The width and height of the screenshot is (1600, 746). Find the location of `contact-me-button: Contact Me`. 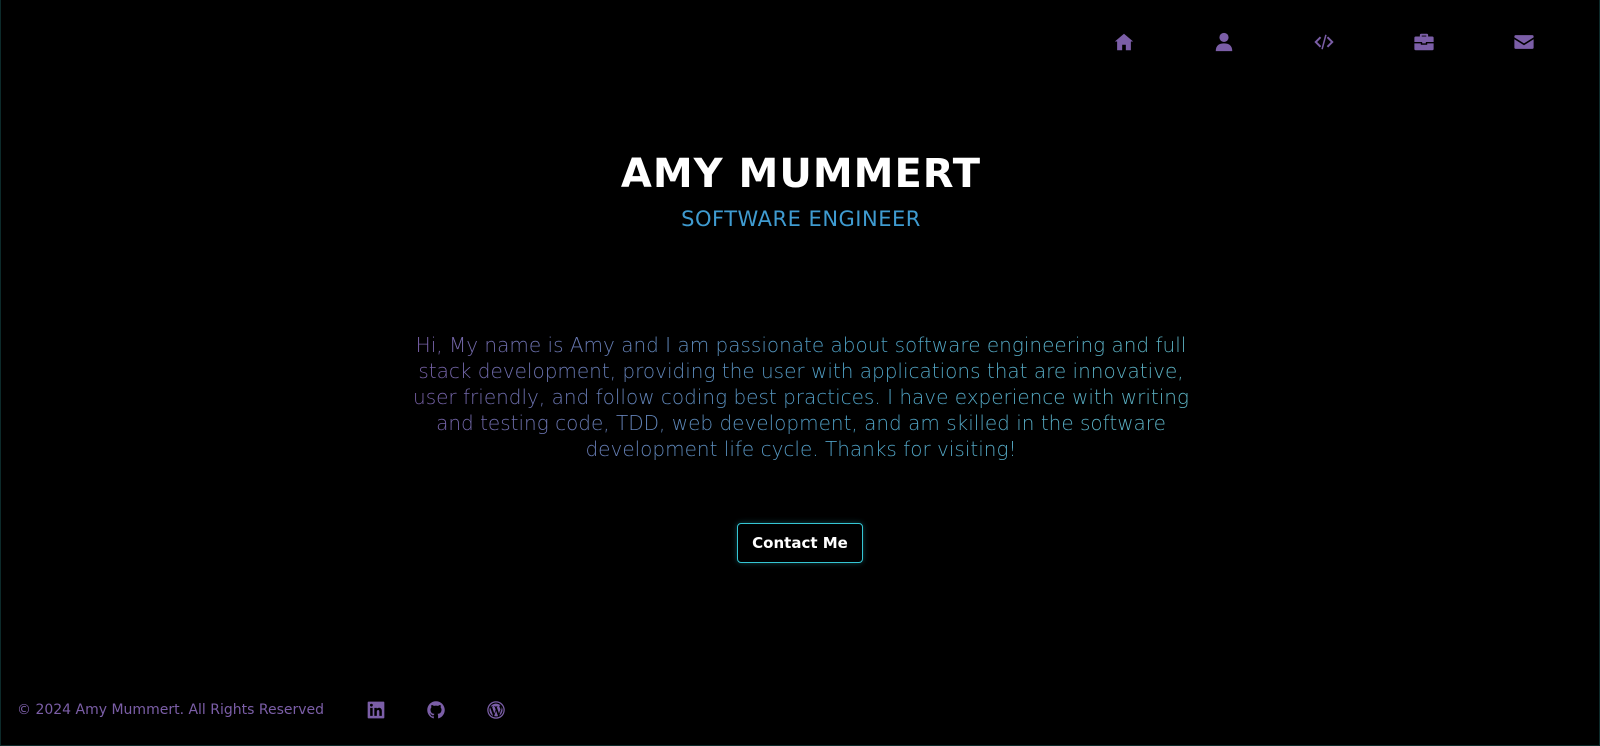

contact-me-button: Contact Me is located at coordinates (800, 543).